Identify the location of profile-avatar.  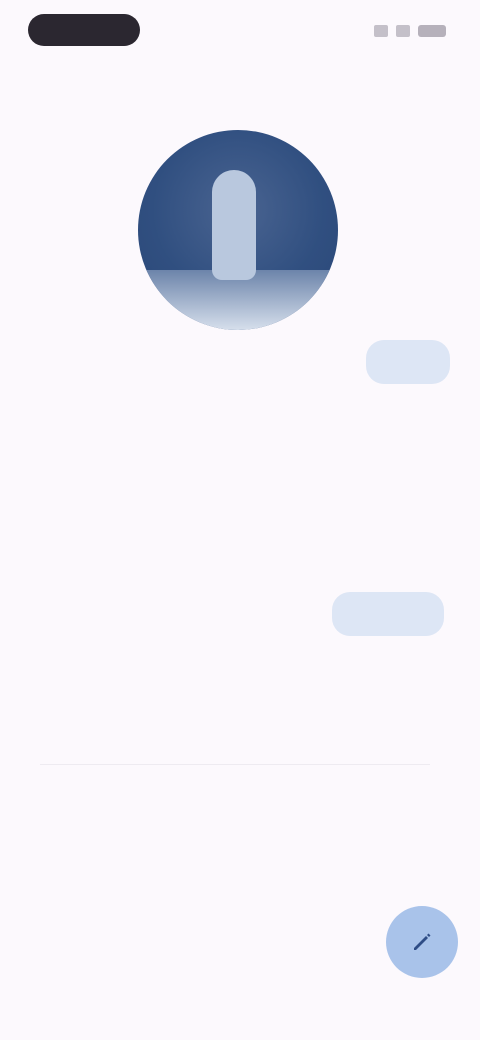
(238, 230).